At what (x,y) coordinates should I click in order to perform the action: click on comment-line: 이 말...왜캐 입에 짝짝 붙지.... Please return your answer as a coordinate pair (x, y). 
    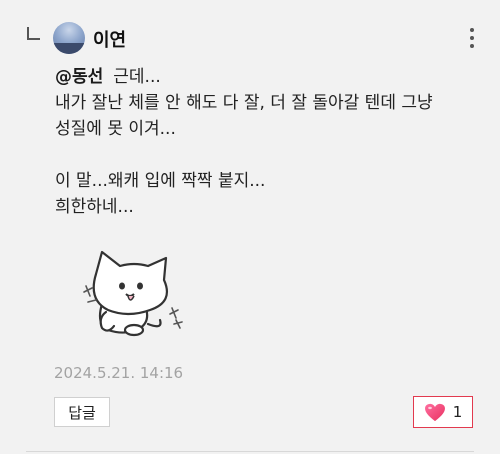
    Looking at the image, I should click on (160, 181).